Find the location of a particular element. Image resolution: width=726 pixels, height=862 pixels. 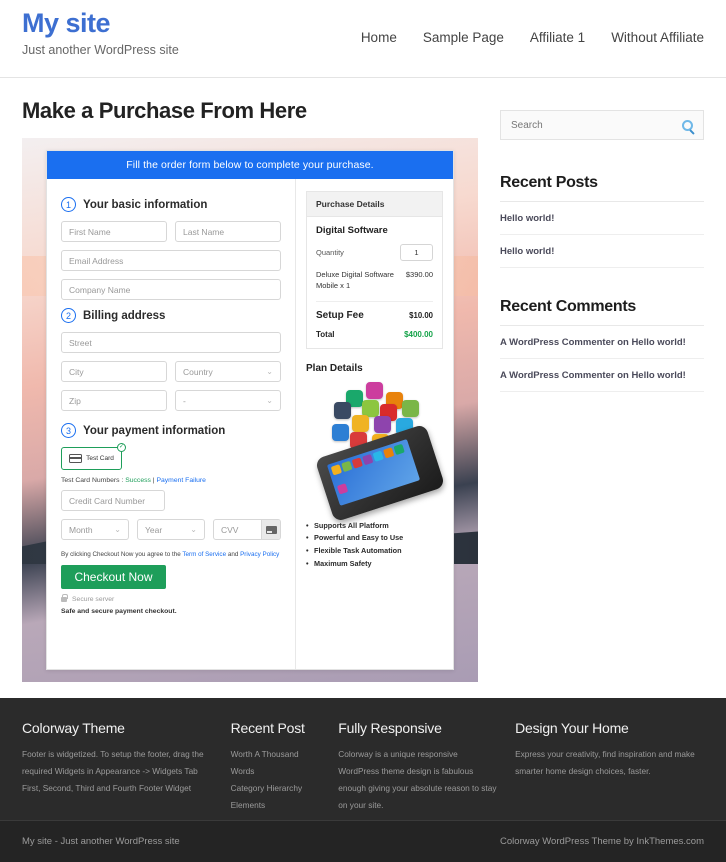

quantity-row: Quantity 1 is located at coordinates (374, 252).